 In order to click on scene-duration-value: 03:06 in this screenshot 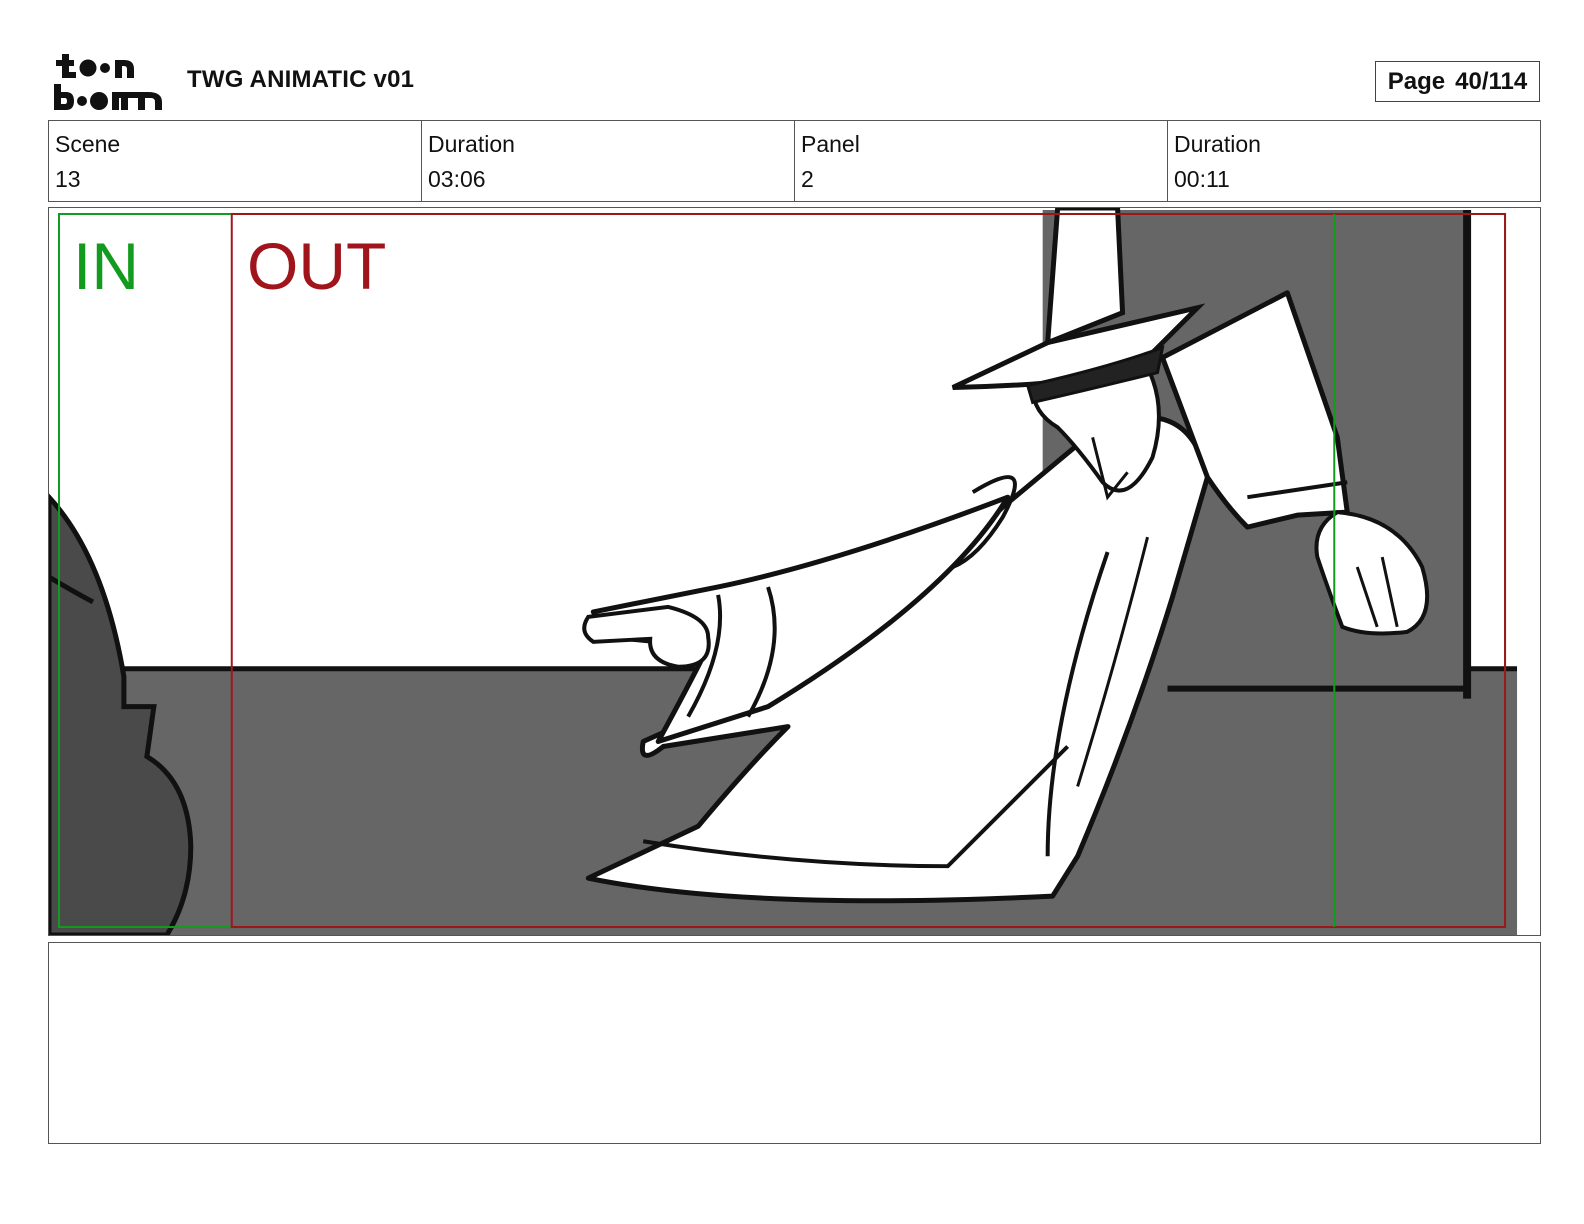, I will do `click(457, 179)`.